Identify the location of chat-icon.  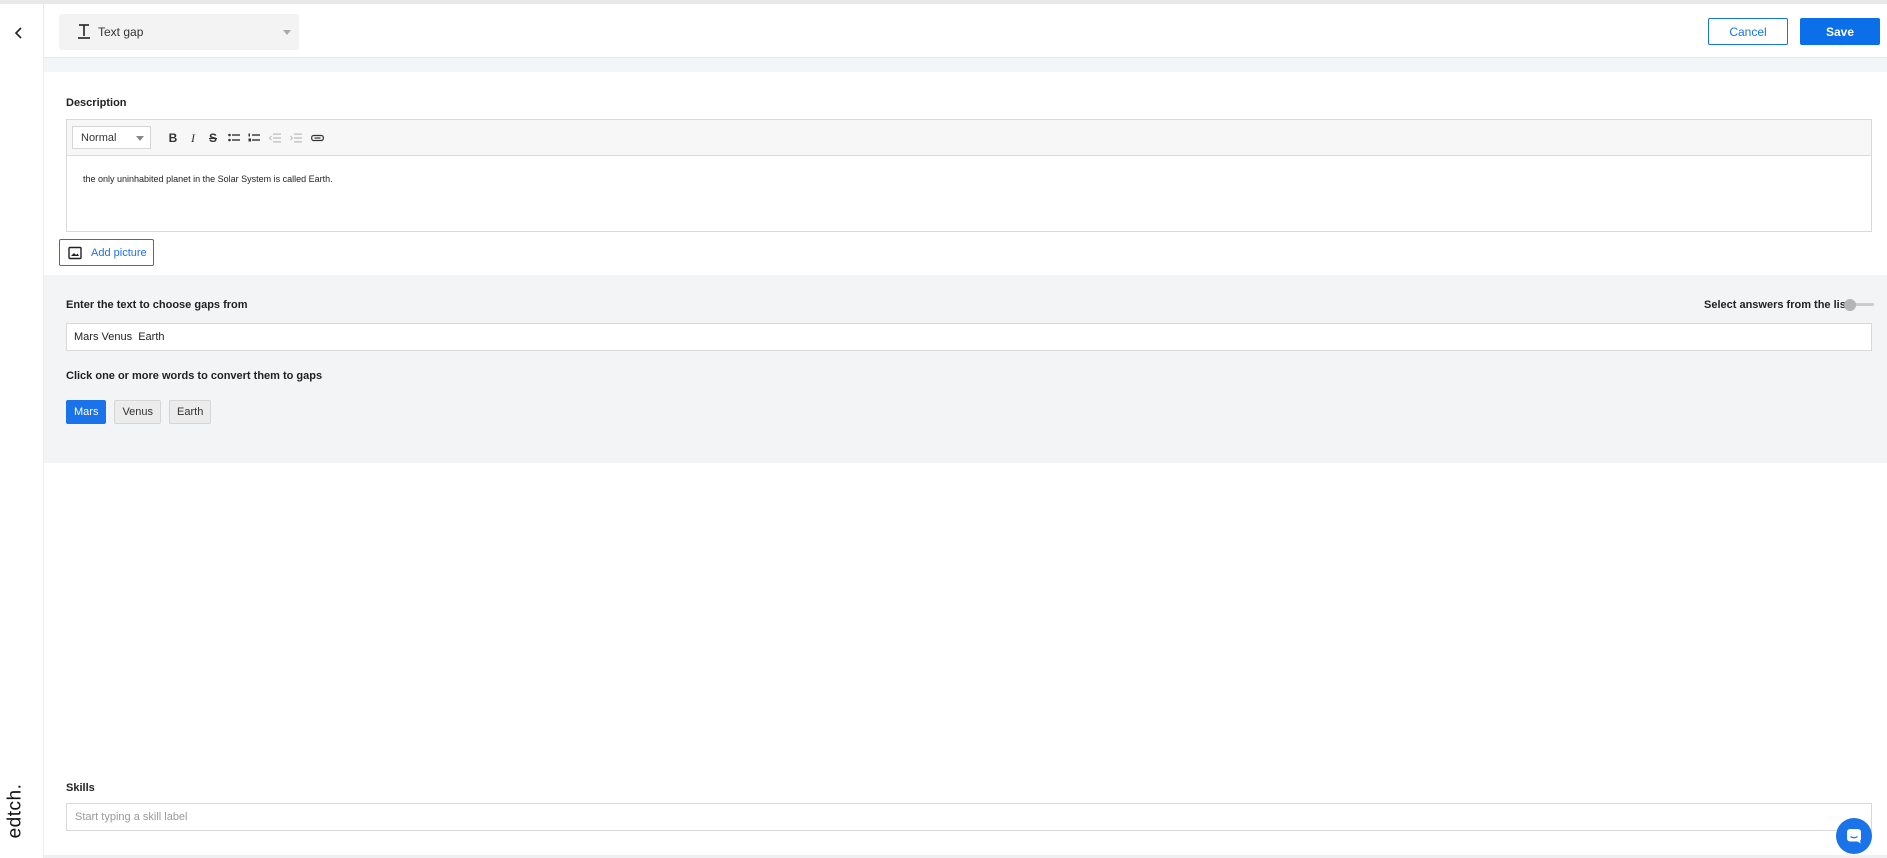
(1854, 836).